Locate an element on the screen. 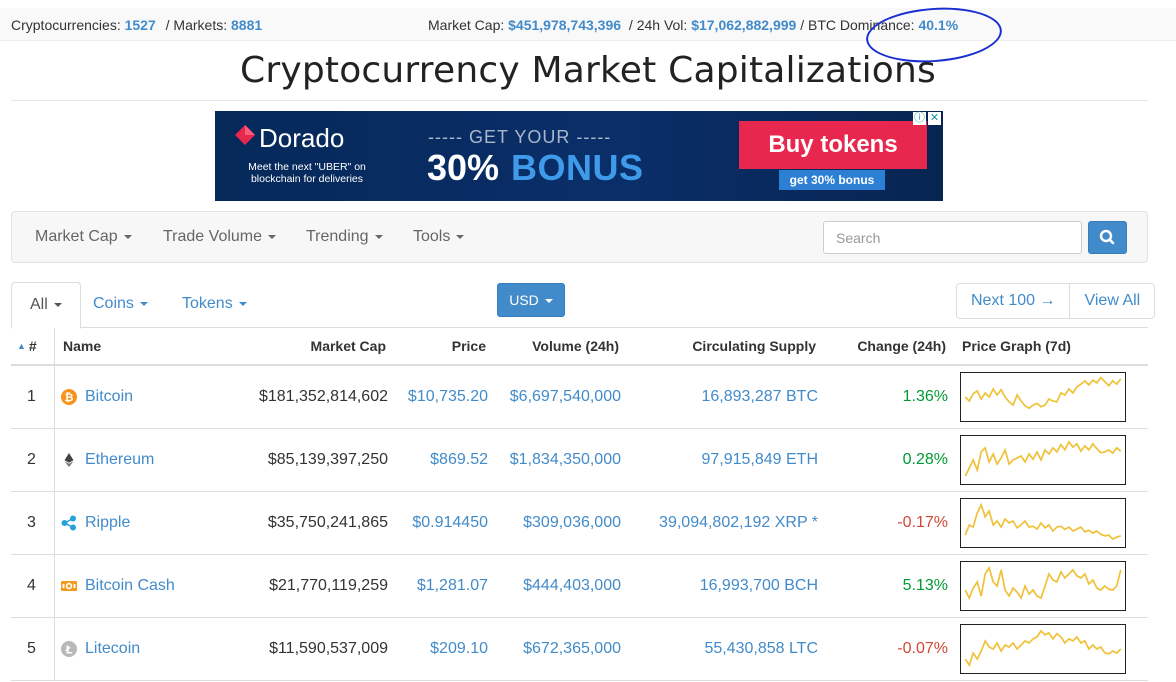 The width and height of the screenshot is (1176, 682). coin-name-link: Bitcoin is located at coordinates (109, 397).